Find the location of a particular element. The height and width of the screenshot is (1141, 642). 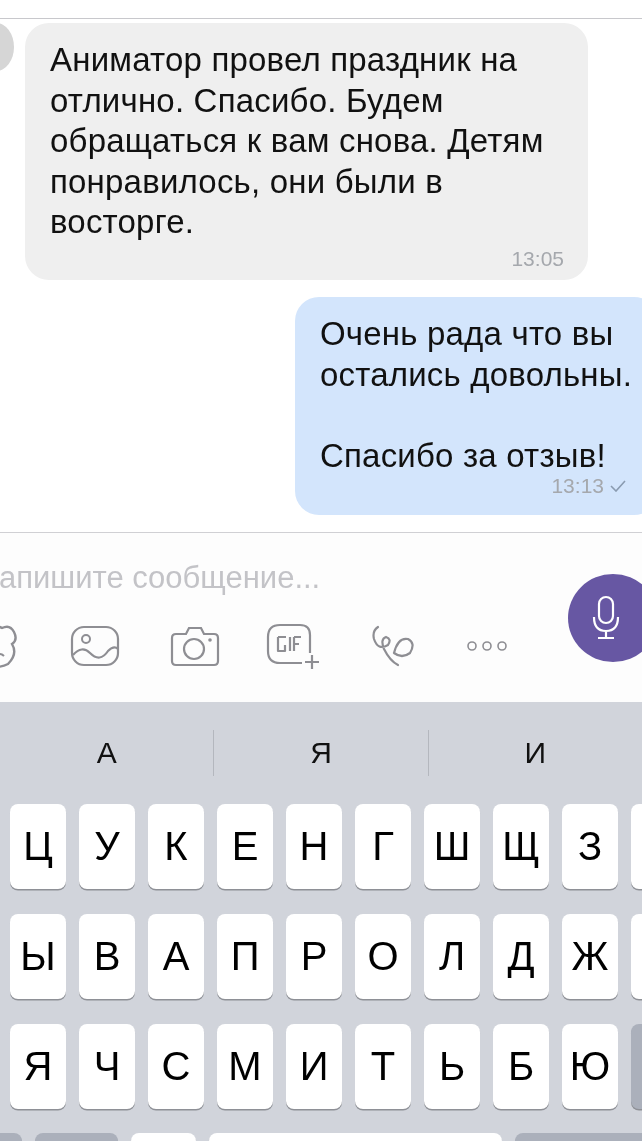

message-text: Аниматор провел праздник на отлично. Спасибо. Будем обращаться к вам снова. Детям понравилось, они были в восторге. is located at coordinates (297, 141).